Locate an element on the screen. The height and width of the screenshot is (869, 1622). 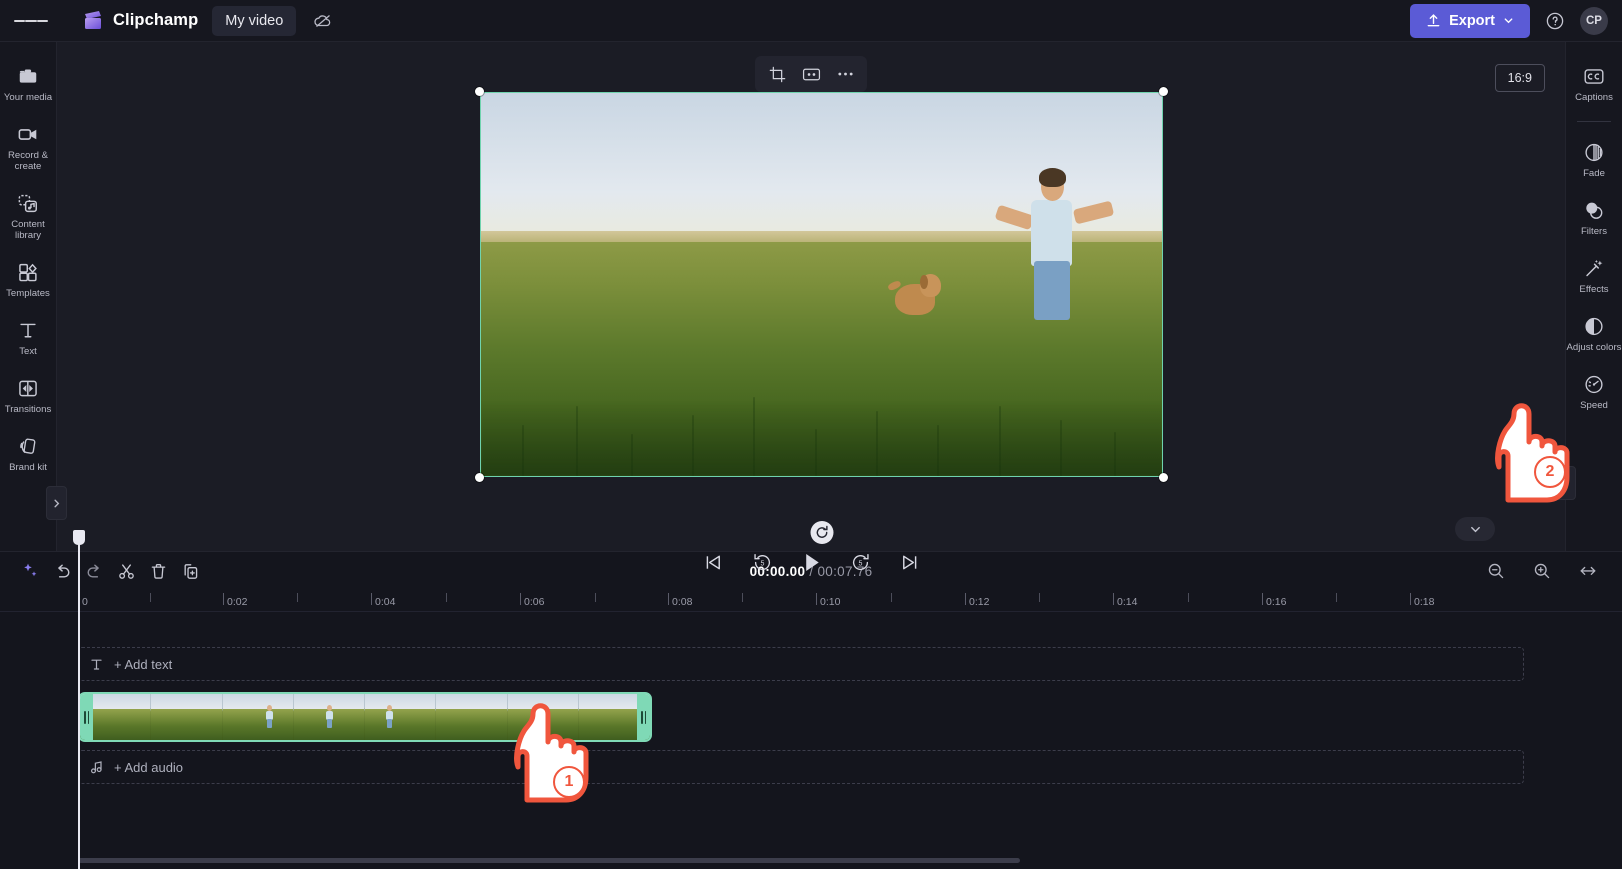
timeline-horizontal-scrollbar is located at coordinates (549, 860).